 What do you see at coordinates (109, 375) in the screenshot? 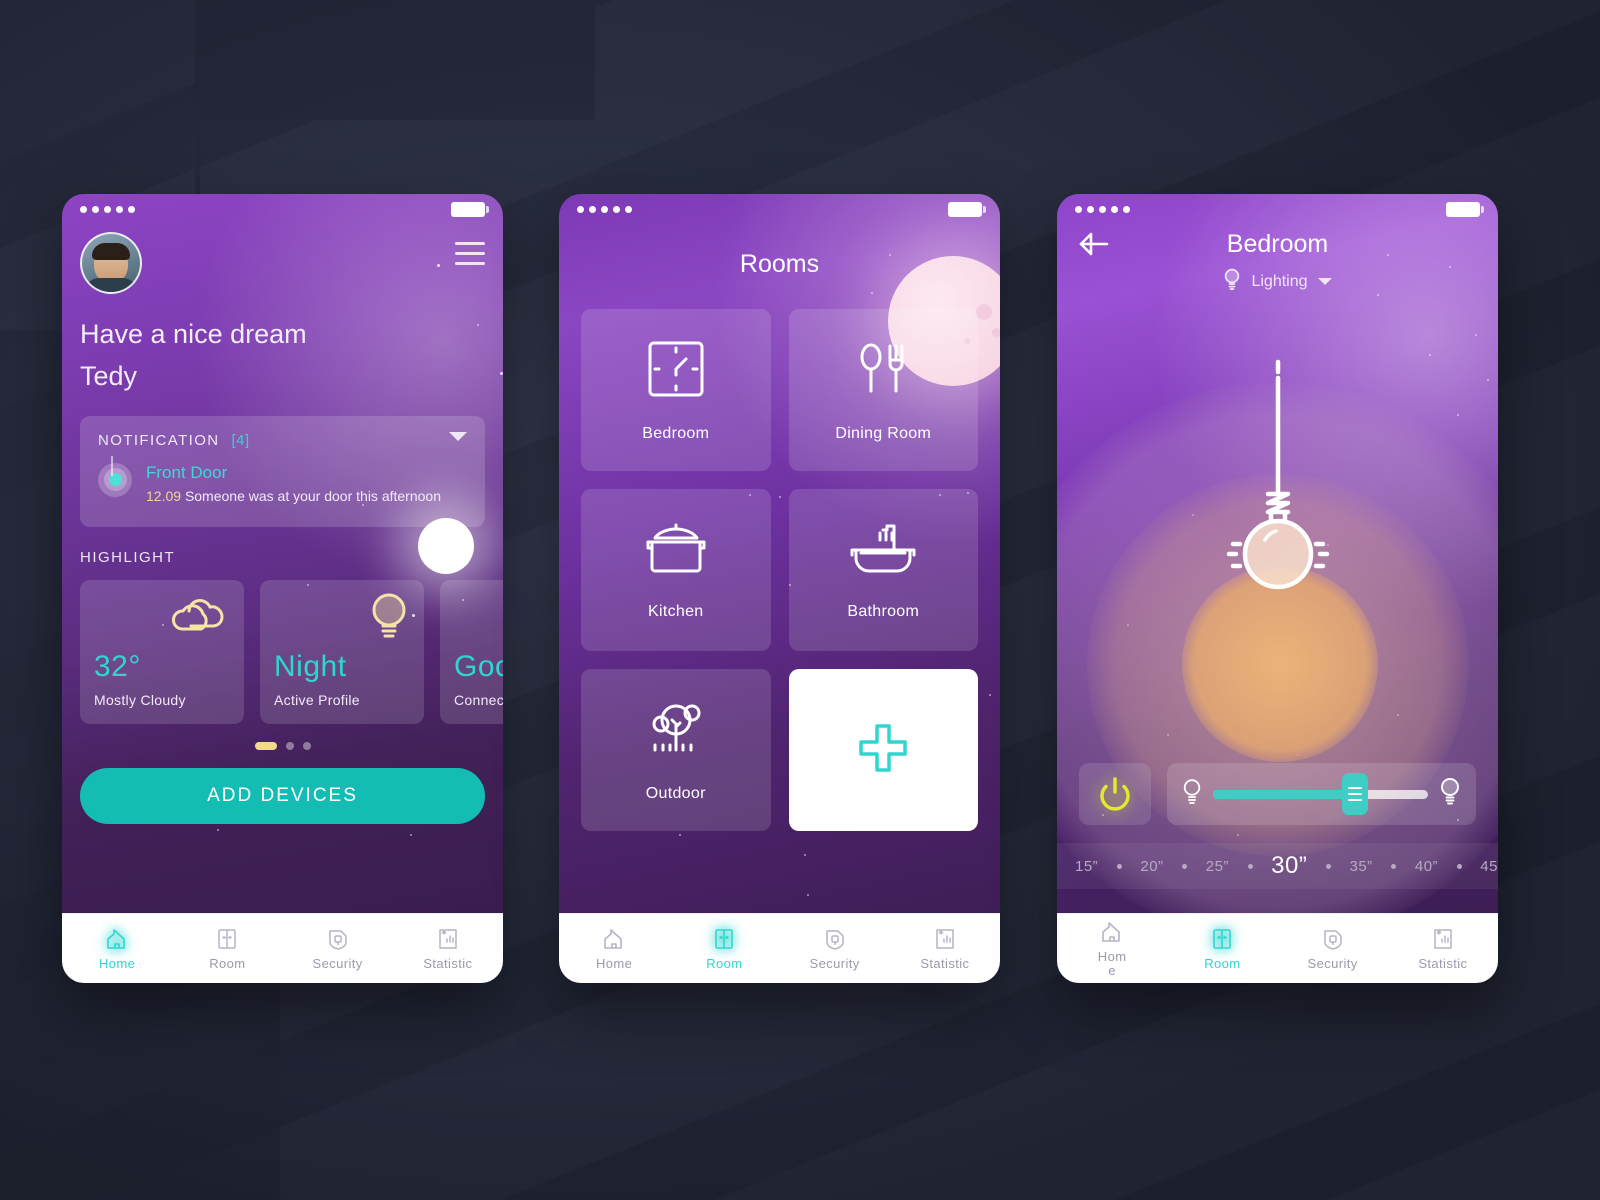
I see `greeting-line-2: Tedy` at bounding box center [109, 375].